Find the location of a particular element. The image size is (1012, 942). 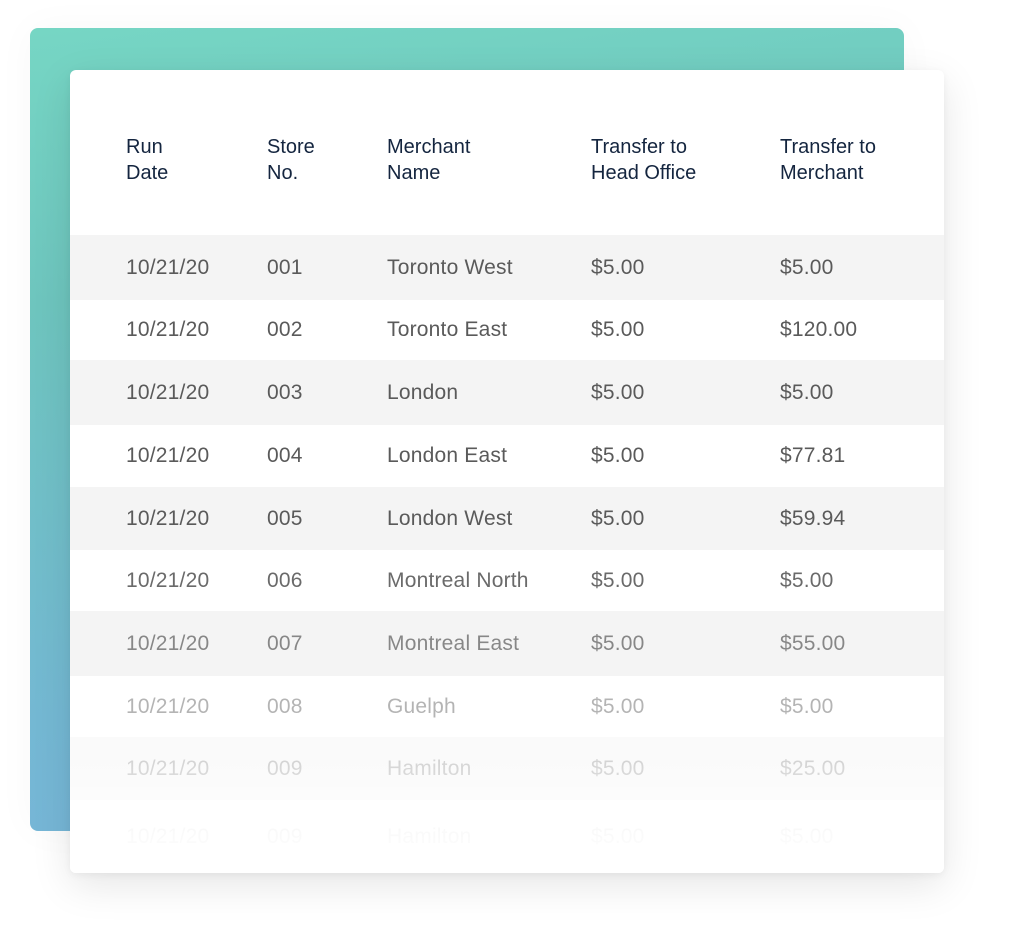

cell-store-no: 003 is located at coordinates (285, 392).